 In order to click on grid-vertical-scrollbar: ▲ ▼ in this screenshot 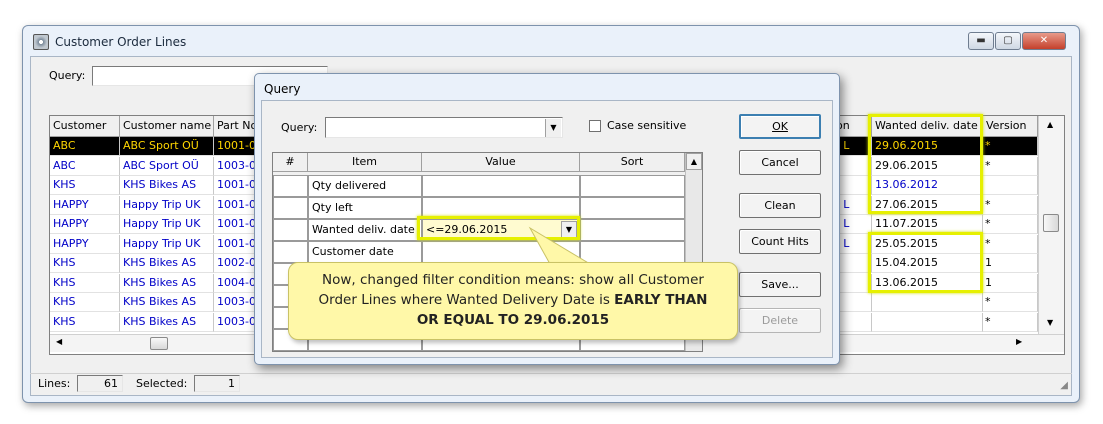, I will do `click(1051, 225)`.